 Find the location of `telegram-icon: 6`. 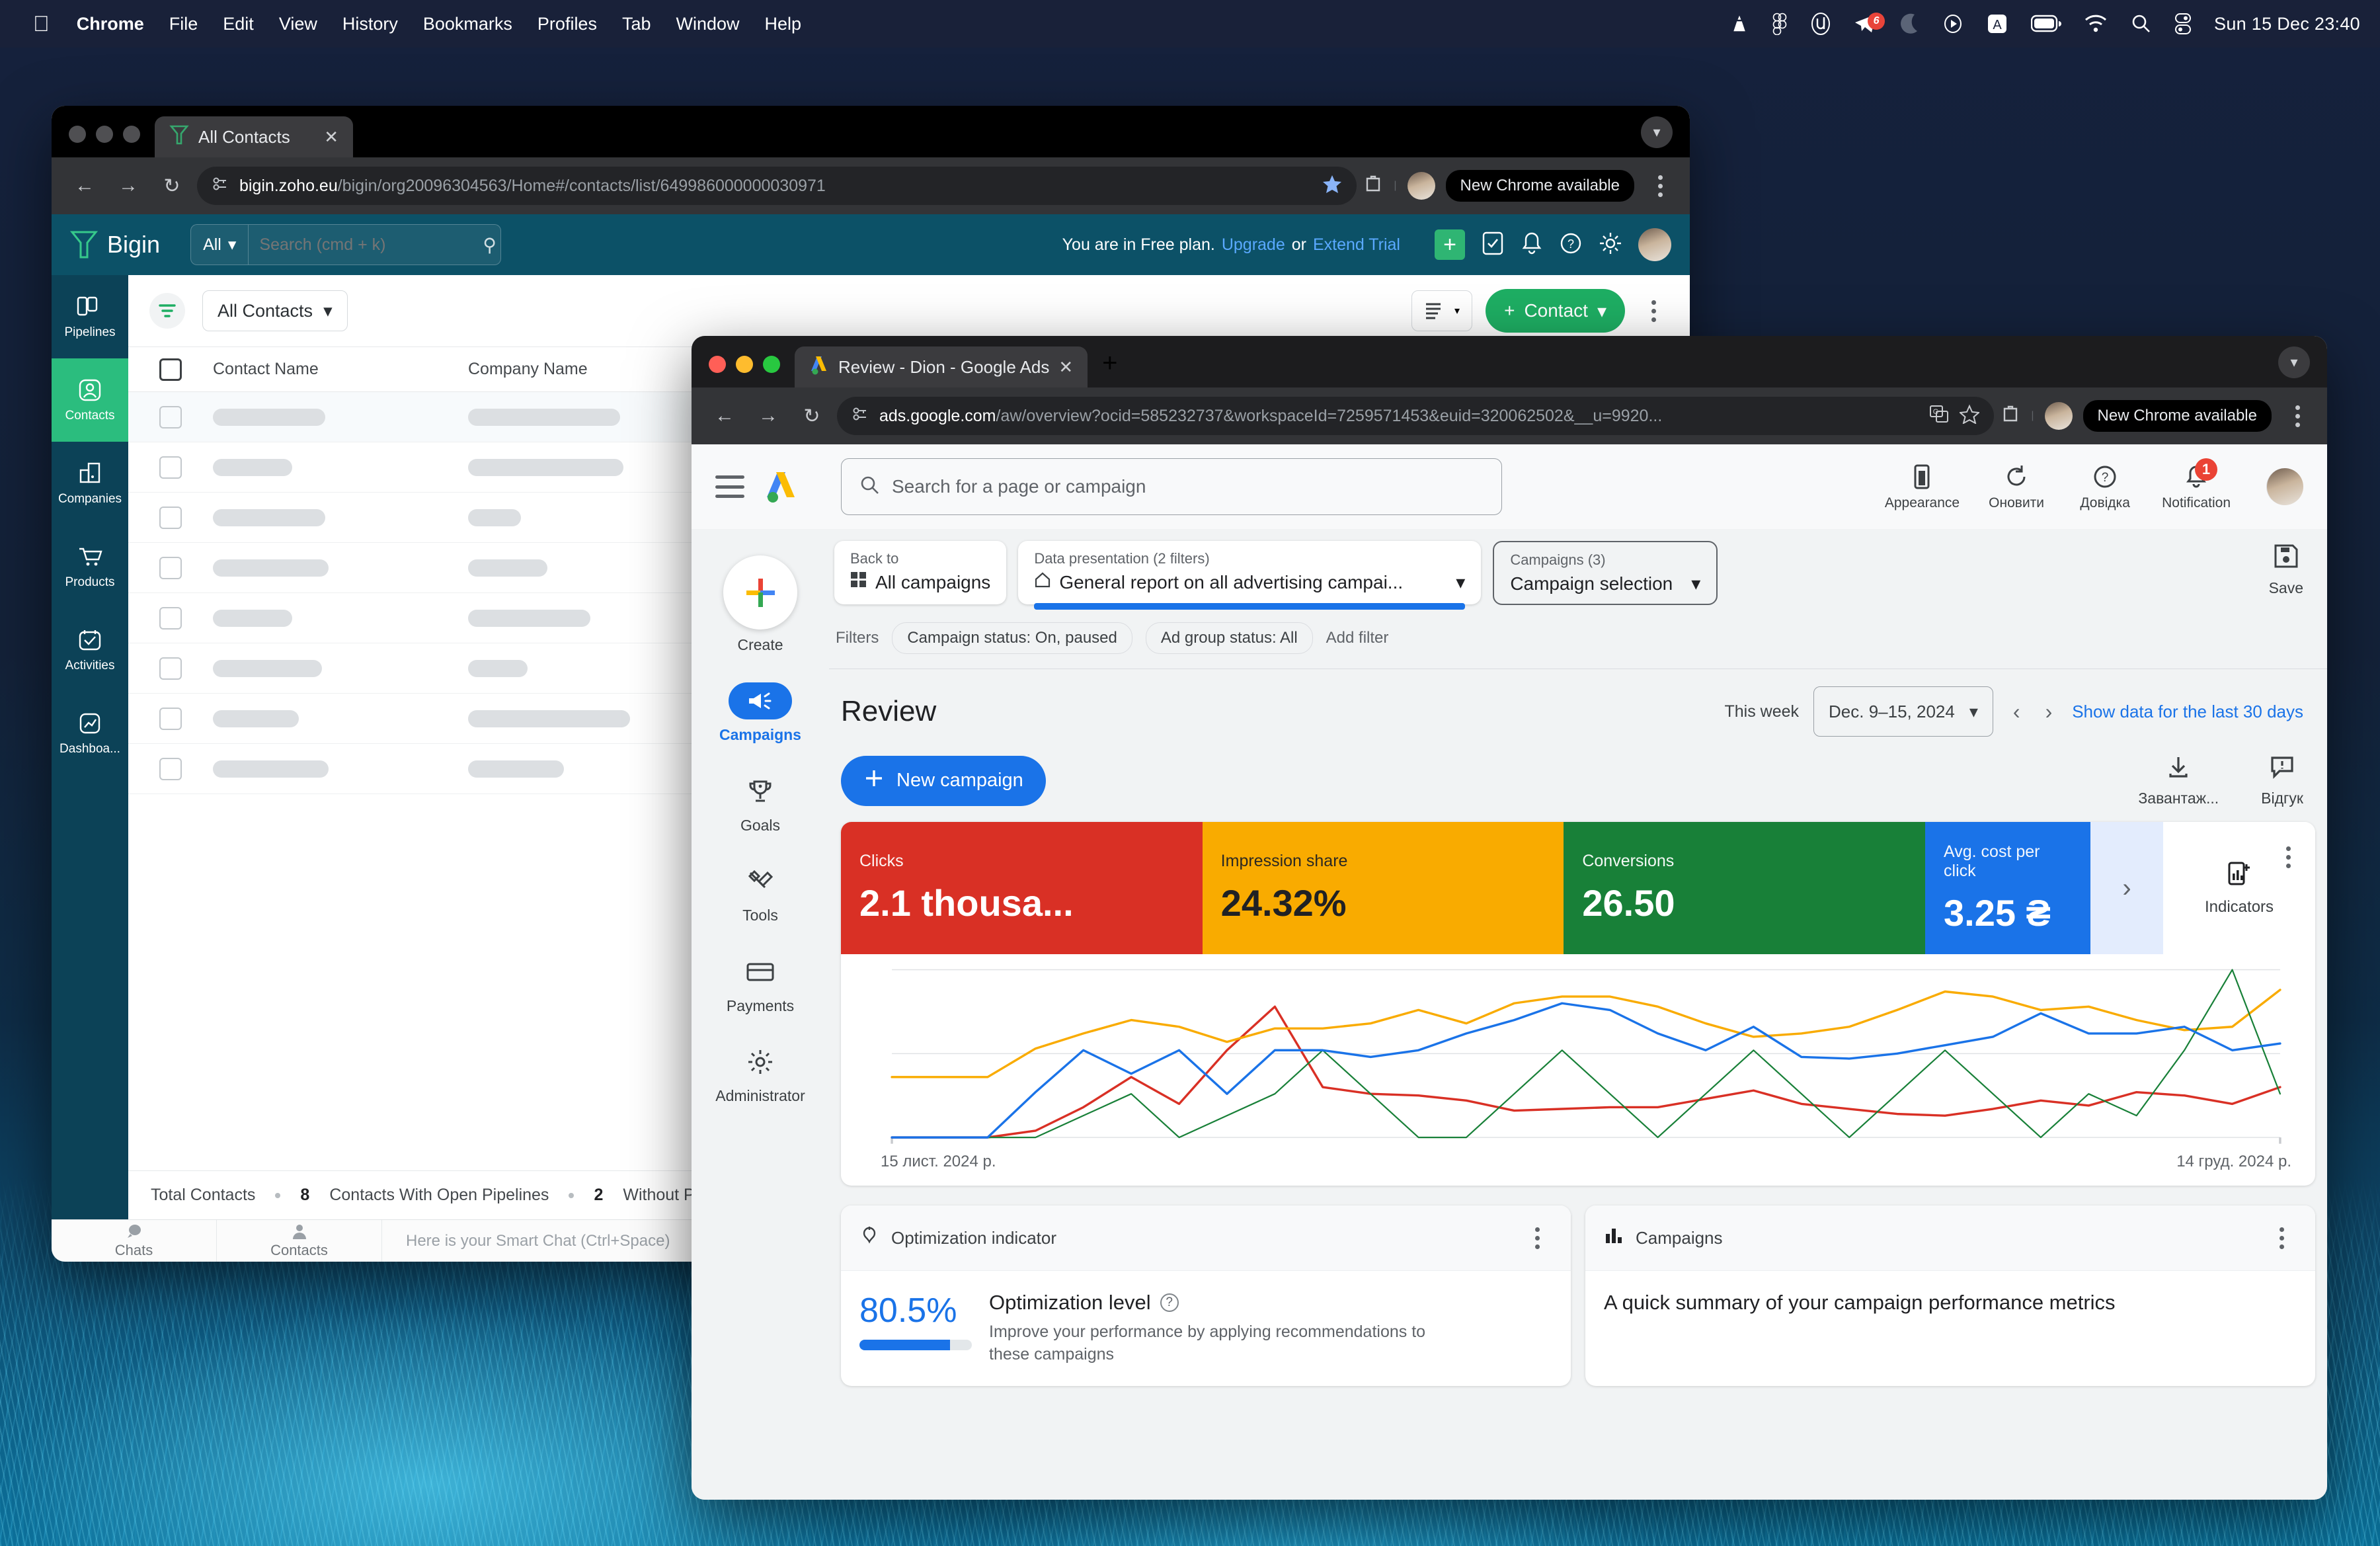

telegram-icon: 6 is located at coordinates (1866, 24).